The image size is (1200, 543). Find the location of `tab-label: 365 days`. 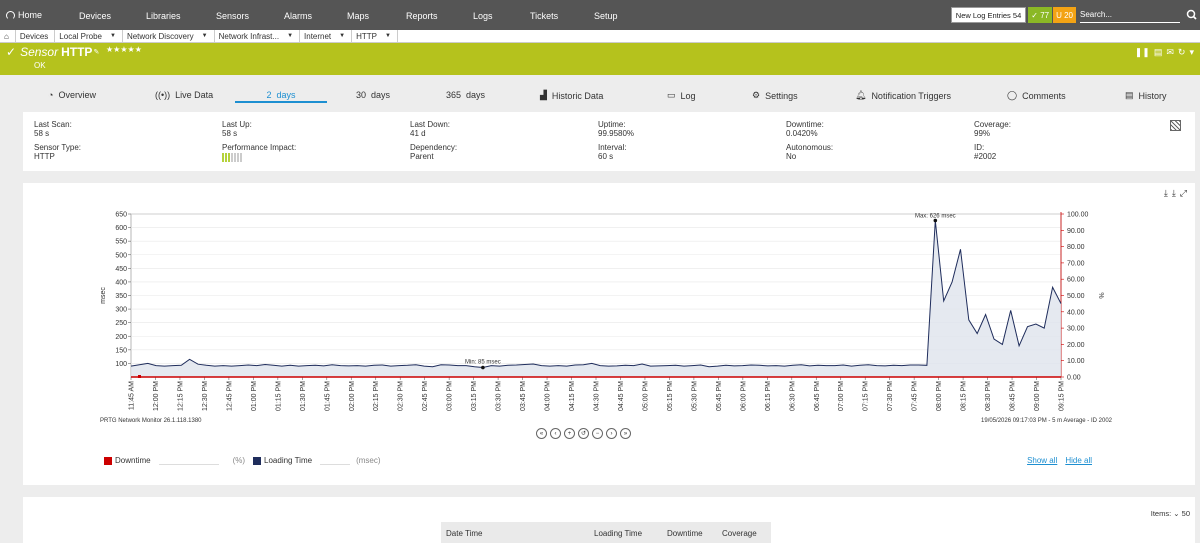

tab-label: 365 days is located at coordinates (466, 95).